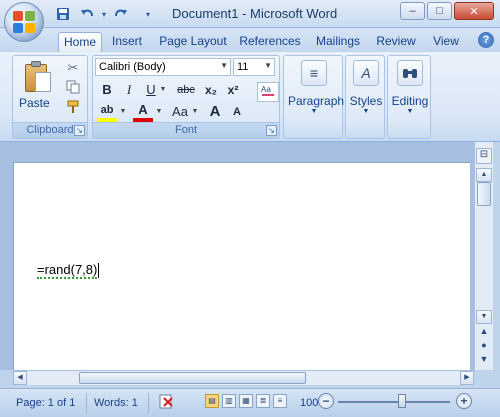 Image resolution: width=500 pixels, height=417 pixels. Describe the element at coordinates (99, 271) in the screenshot. I see `text-cursor` at that location.